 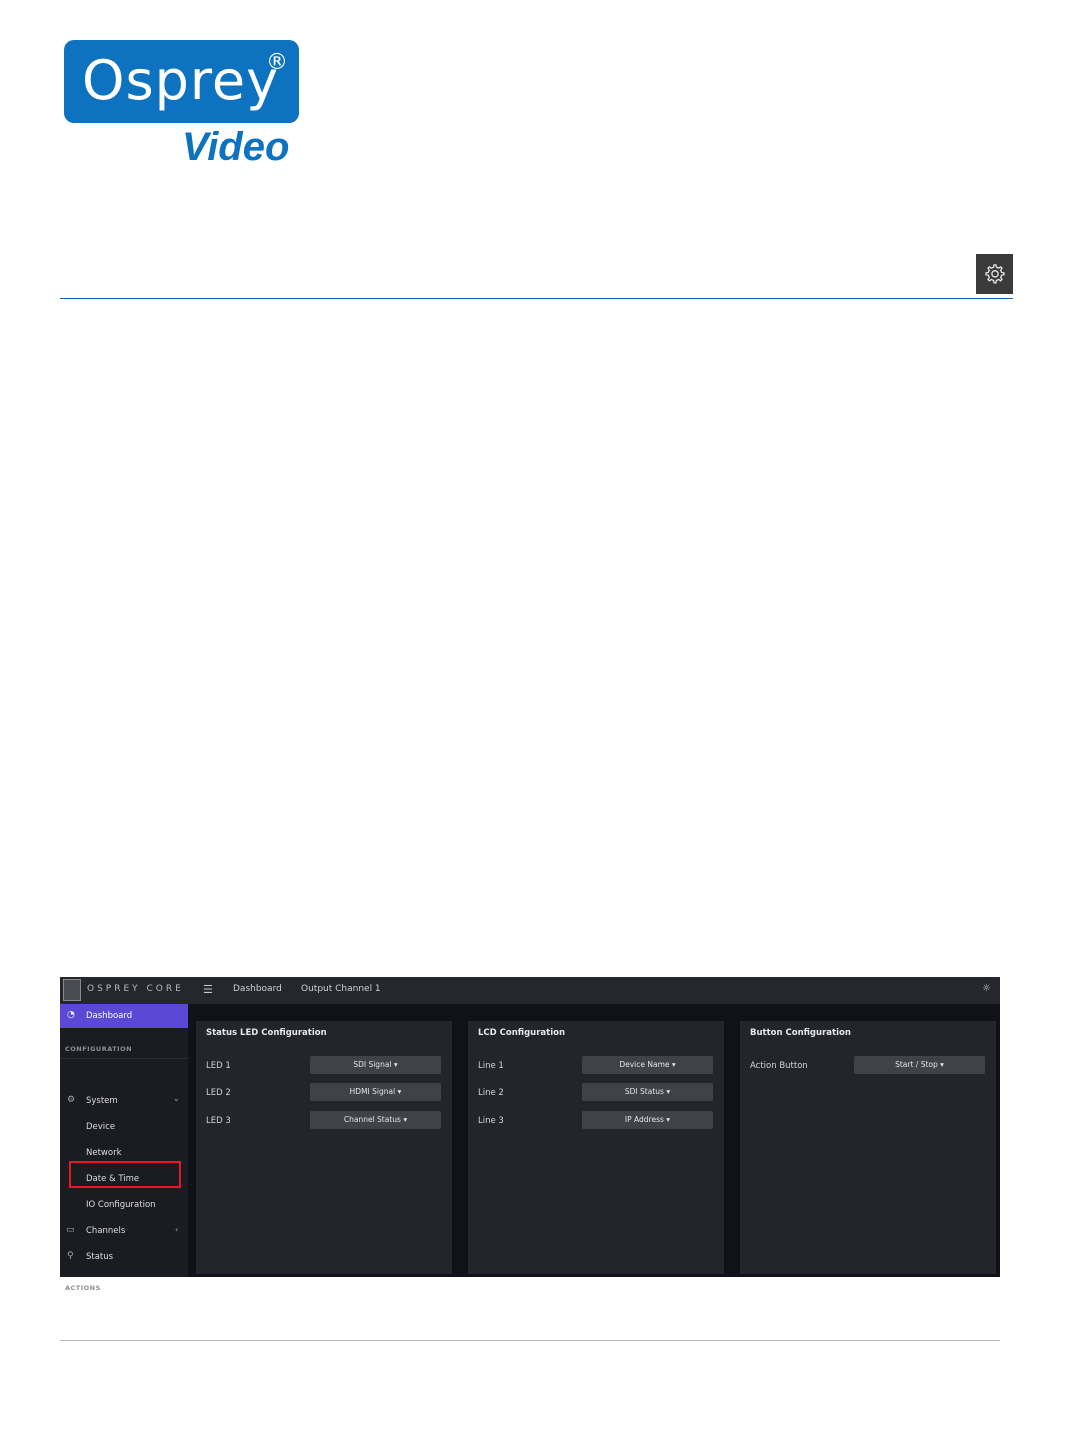 What do you see at coordinates (83, 1288) in the screenshot?
I see `sidebar-section-actions: ACTIONS` at bounding box center [83, 1288].